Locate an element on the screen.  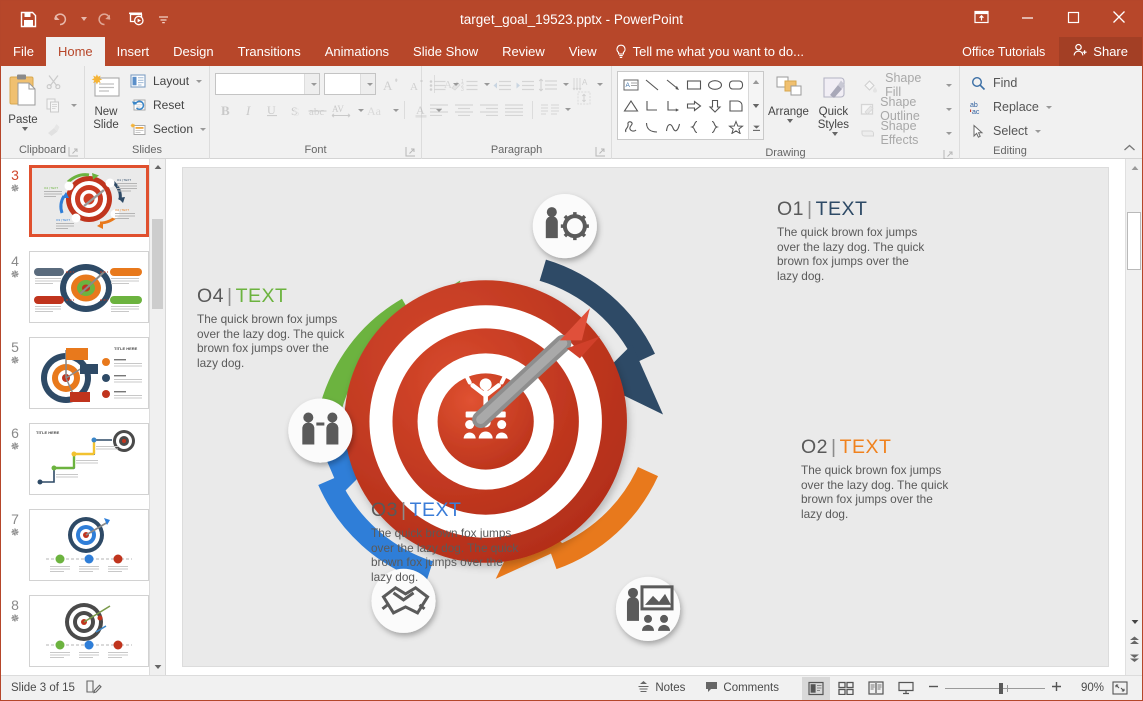
shape-fill-button: Shape Fill is located at coordinates (906, 85).